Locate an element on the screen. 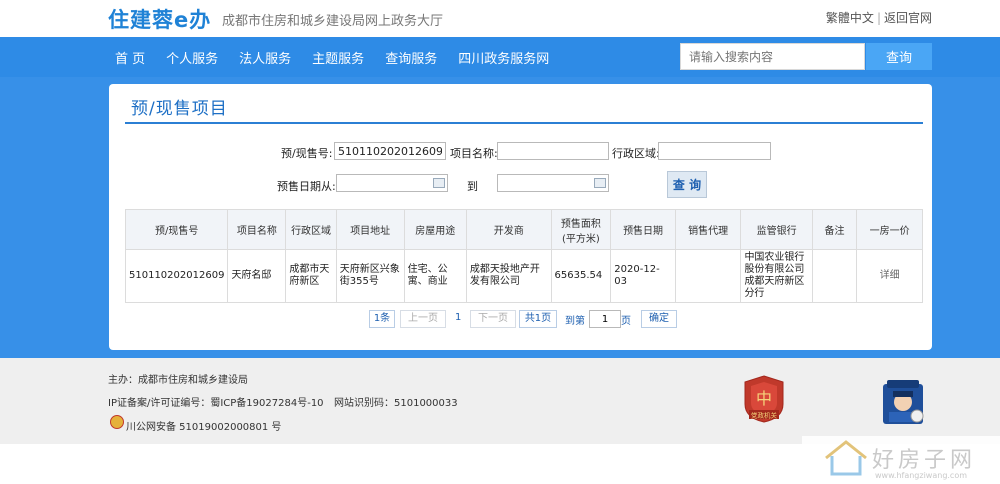 The height and width of the screenshot is (484, 1000). cell-remark is located at coordinates (834, 276).